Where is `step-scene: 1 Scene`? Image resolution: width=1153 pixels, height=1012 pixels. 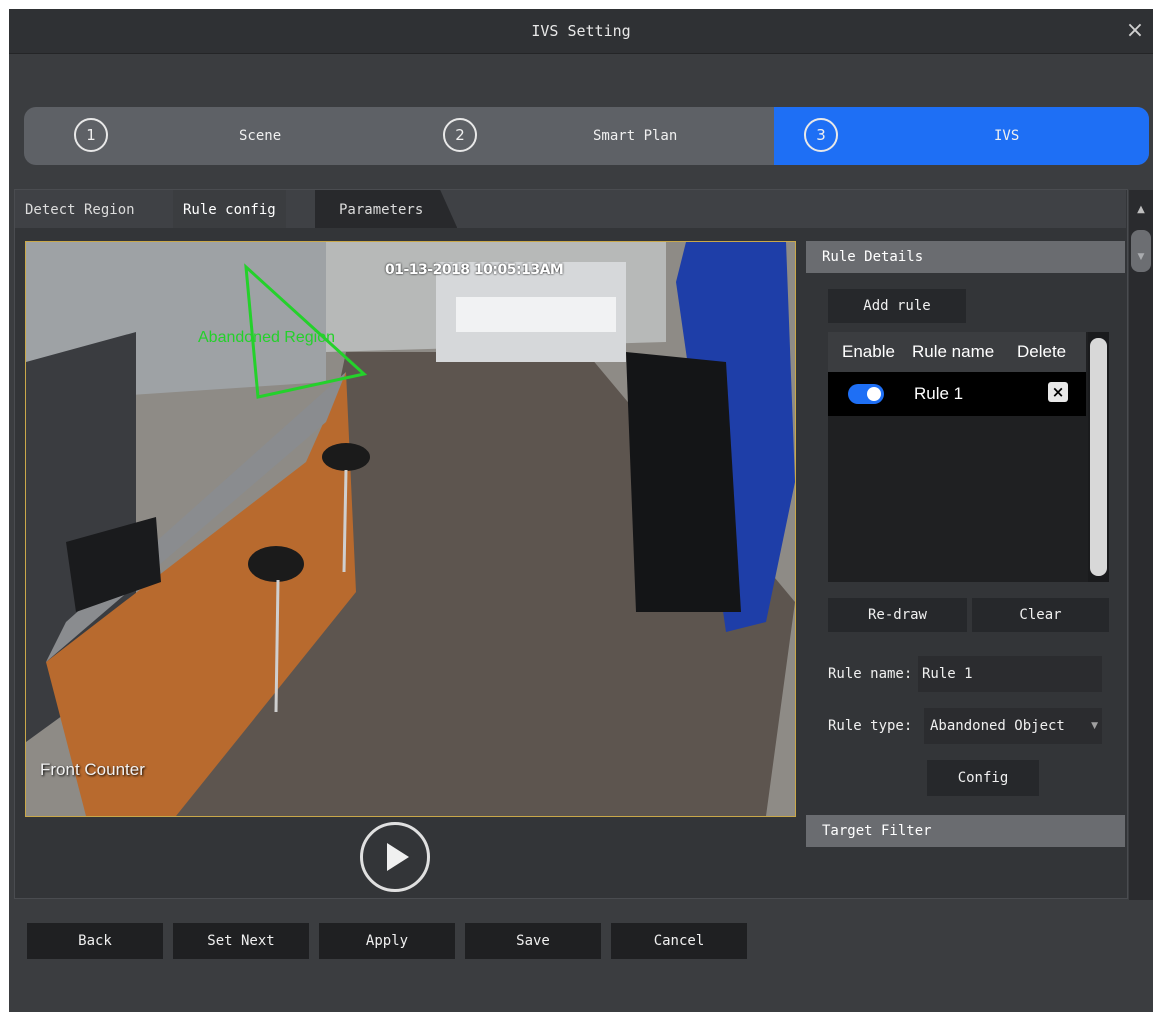 step-scene: 1 Scene is located at coordinates (211, 136).